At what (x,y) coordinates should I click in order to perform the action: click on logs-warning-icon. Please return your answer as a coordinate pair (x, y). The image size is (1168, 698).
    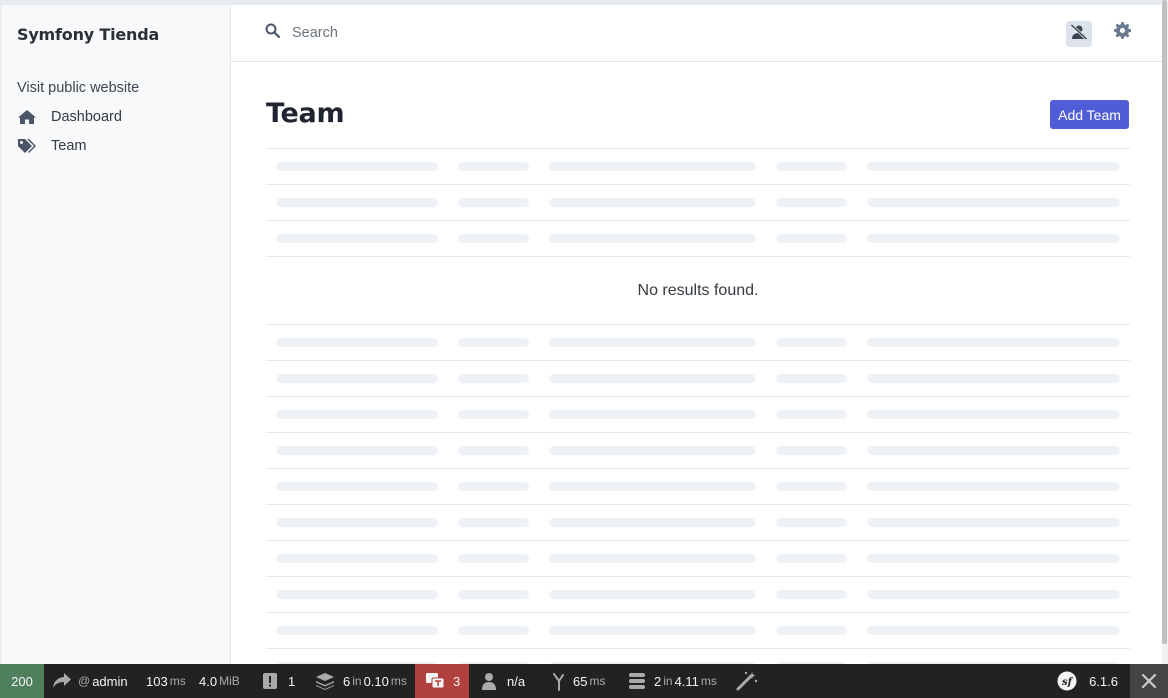
    Looking at the image, I should click on (270, 681).